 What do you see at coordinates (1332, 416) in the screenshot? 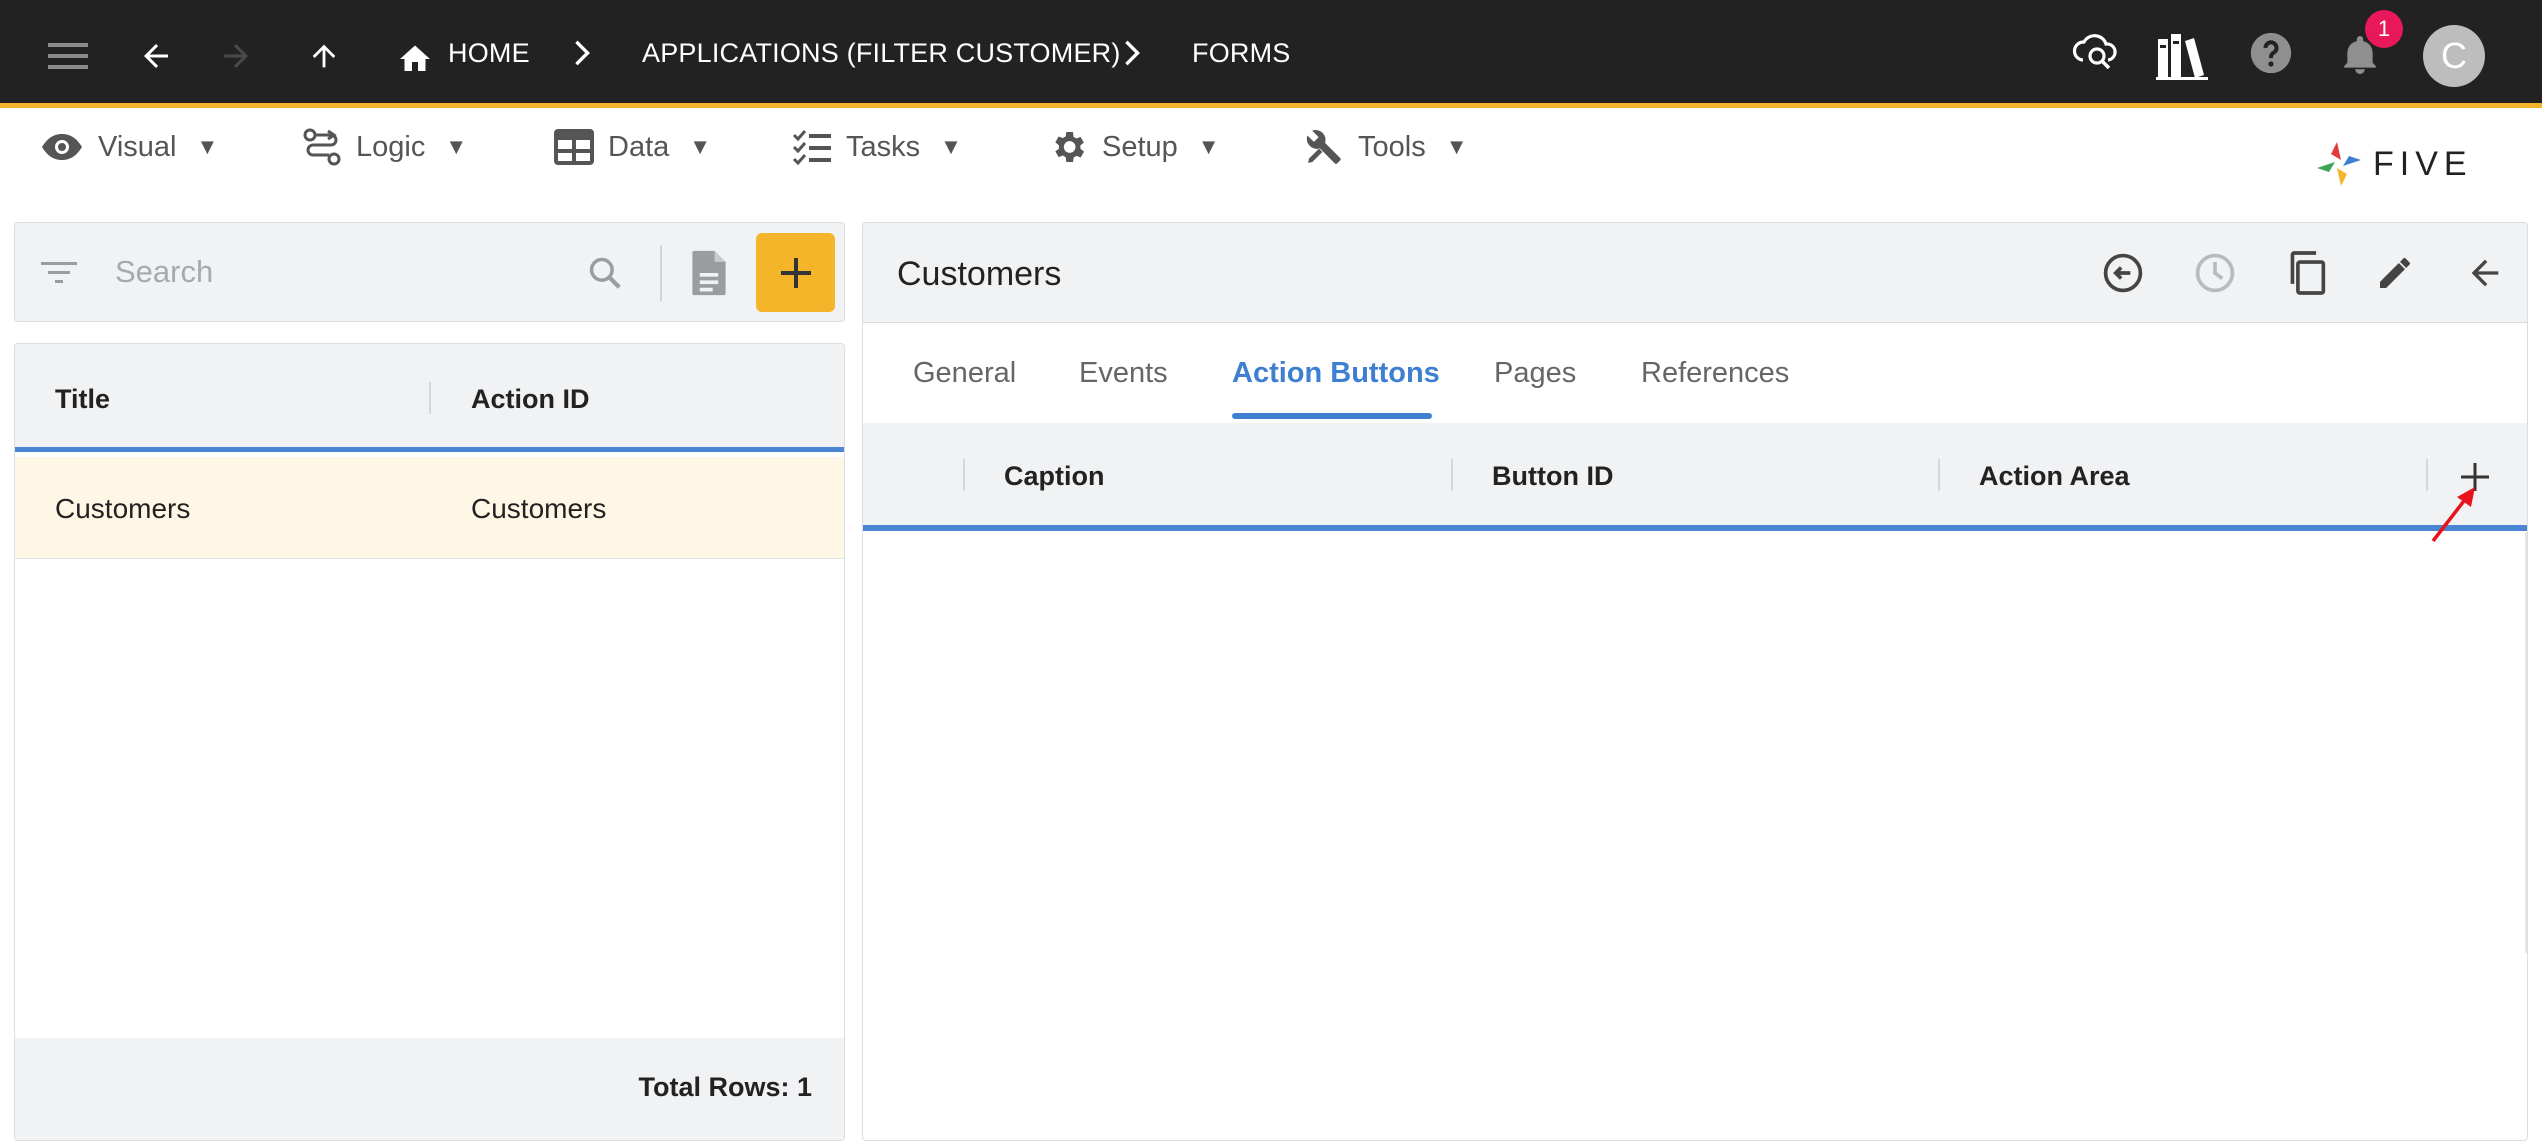
I see `active-tab-indicator` at bounding box center [1332, 416].